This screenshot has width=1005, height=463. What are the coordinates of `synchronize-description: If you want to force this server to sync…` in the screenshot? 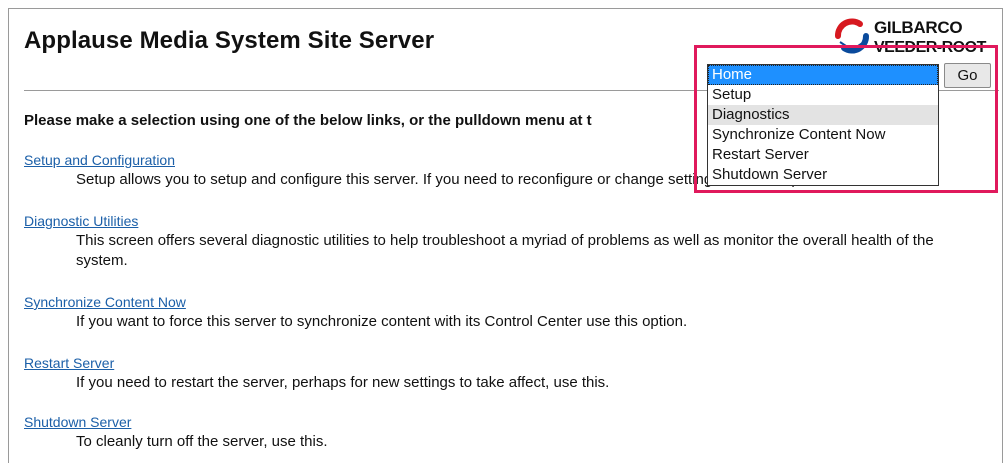 It's located at (382, 321).